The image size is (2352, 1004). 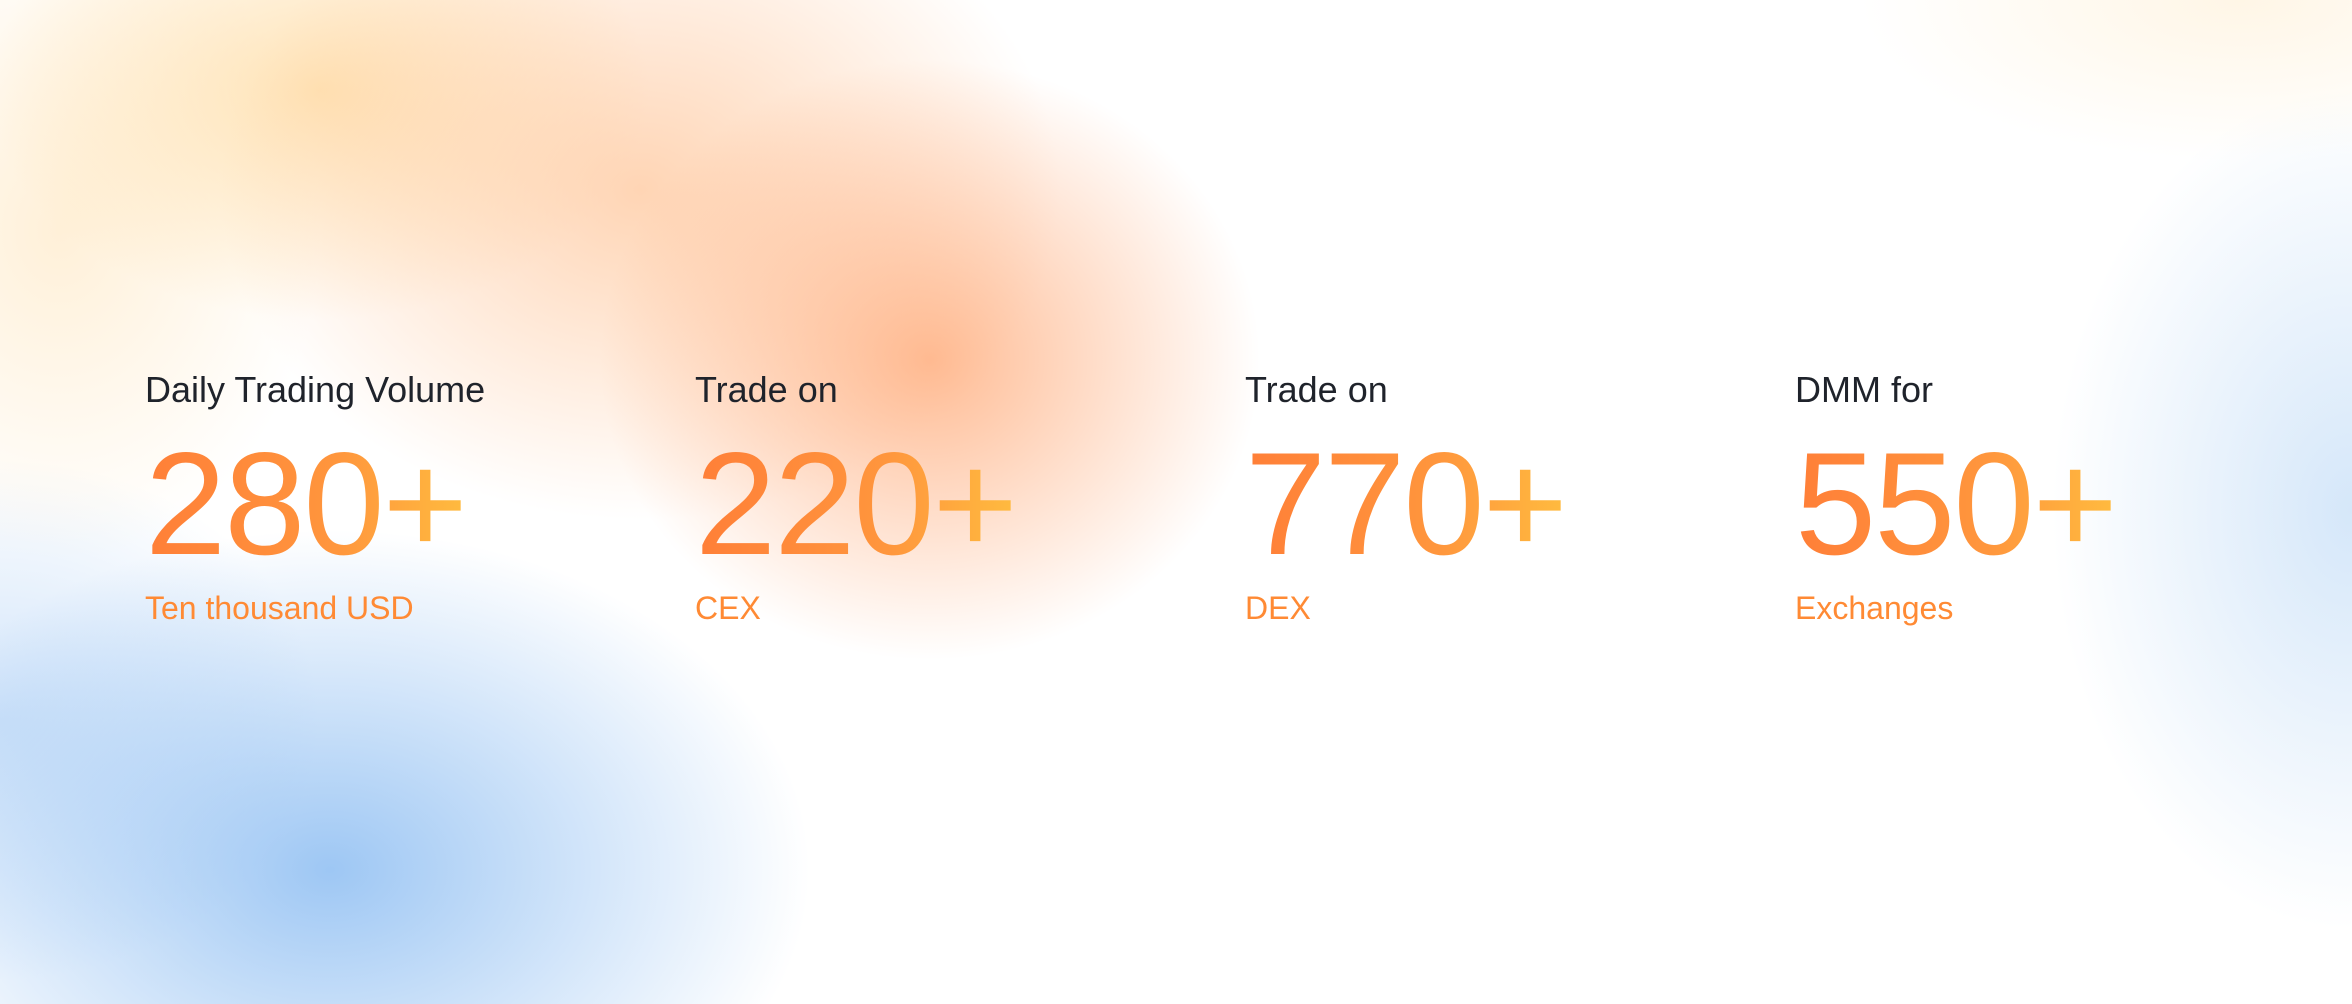 I want to click on stat-label: DMM for, so click(x=1864, y=389).